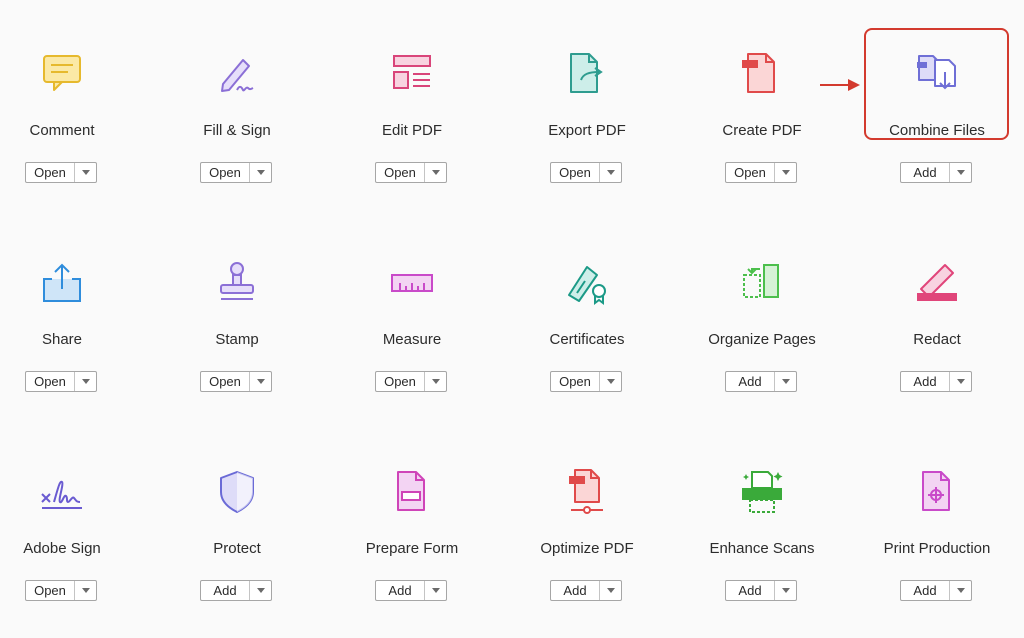  Describe the element at coordinates (762, 74) in the screenshot. I see `create-pdf-icon` at that location.